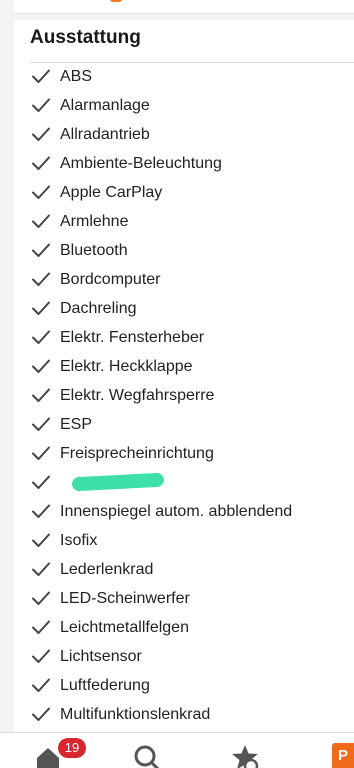 The height and width of the screenshot is (768, 354). Describe the element at coordinates (184, 540) in the screenshot. I see `feature-item: Isofix` at that location.